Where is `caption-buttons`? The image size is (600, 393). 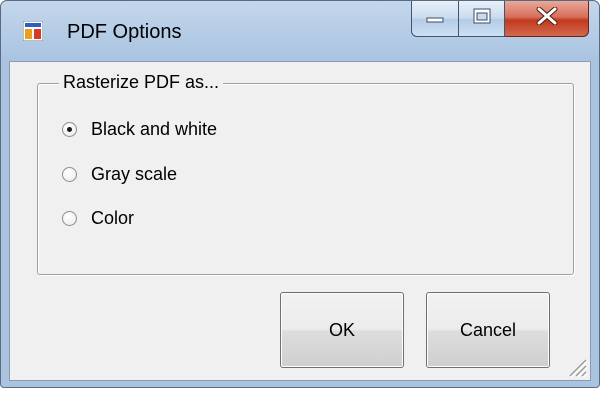
caption-buttons is located at coordinates (500, 20).